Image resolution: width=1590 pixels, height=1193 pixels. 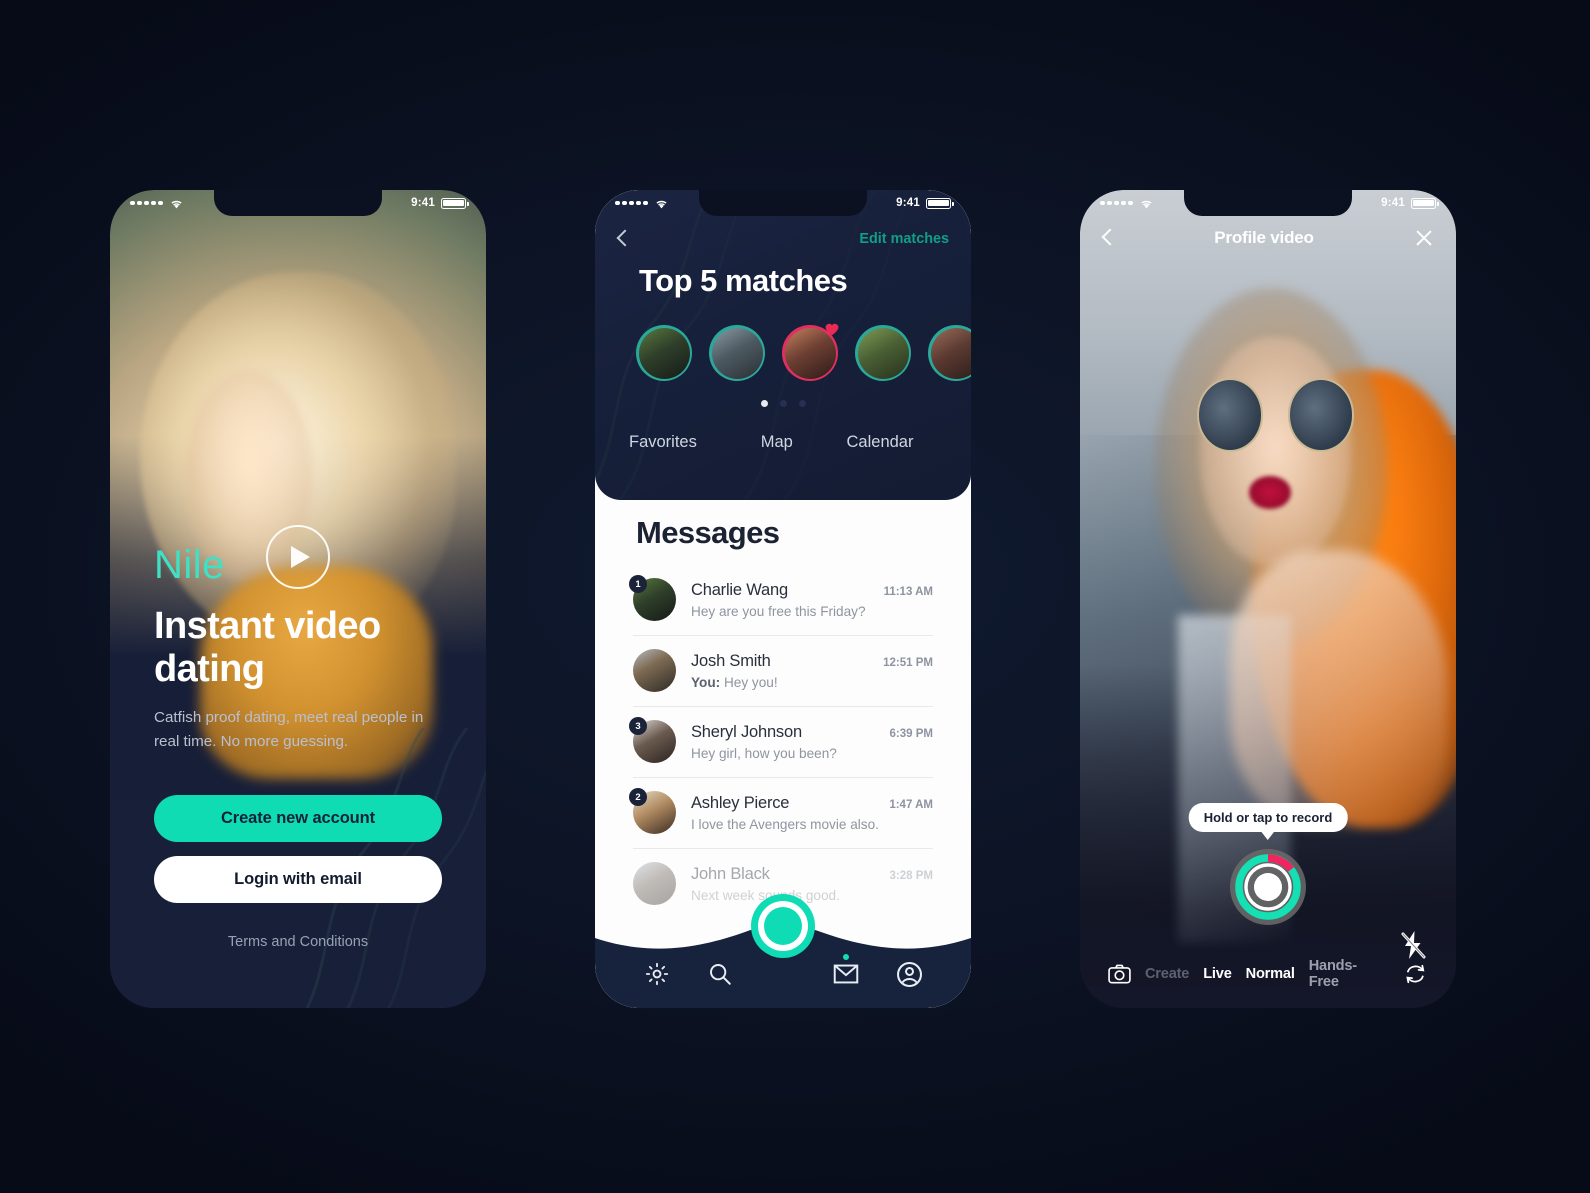 I want to click on message-preview: I love the Avengers movie also., so click(x=785, y=824).